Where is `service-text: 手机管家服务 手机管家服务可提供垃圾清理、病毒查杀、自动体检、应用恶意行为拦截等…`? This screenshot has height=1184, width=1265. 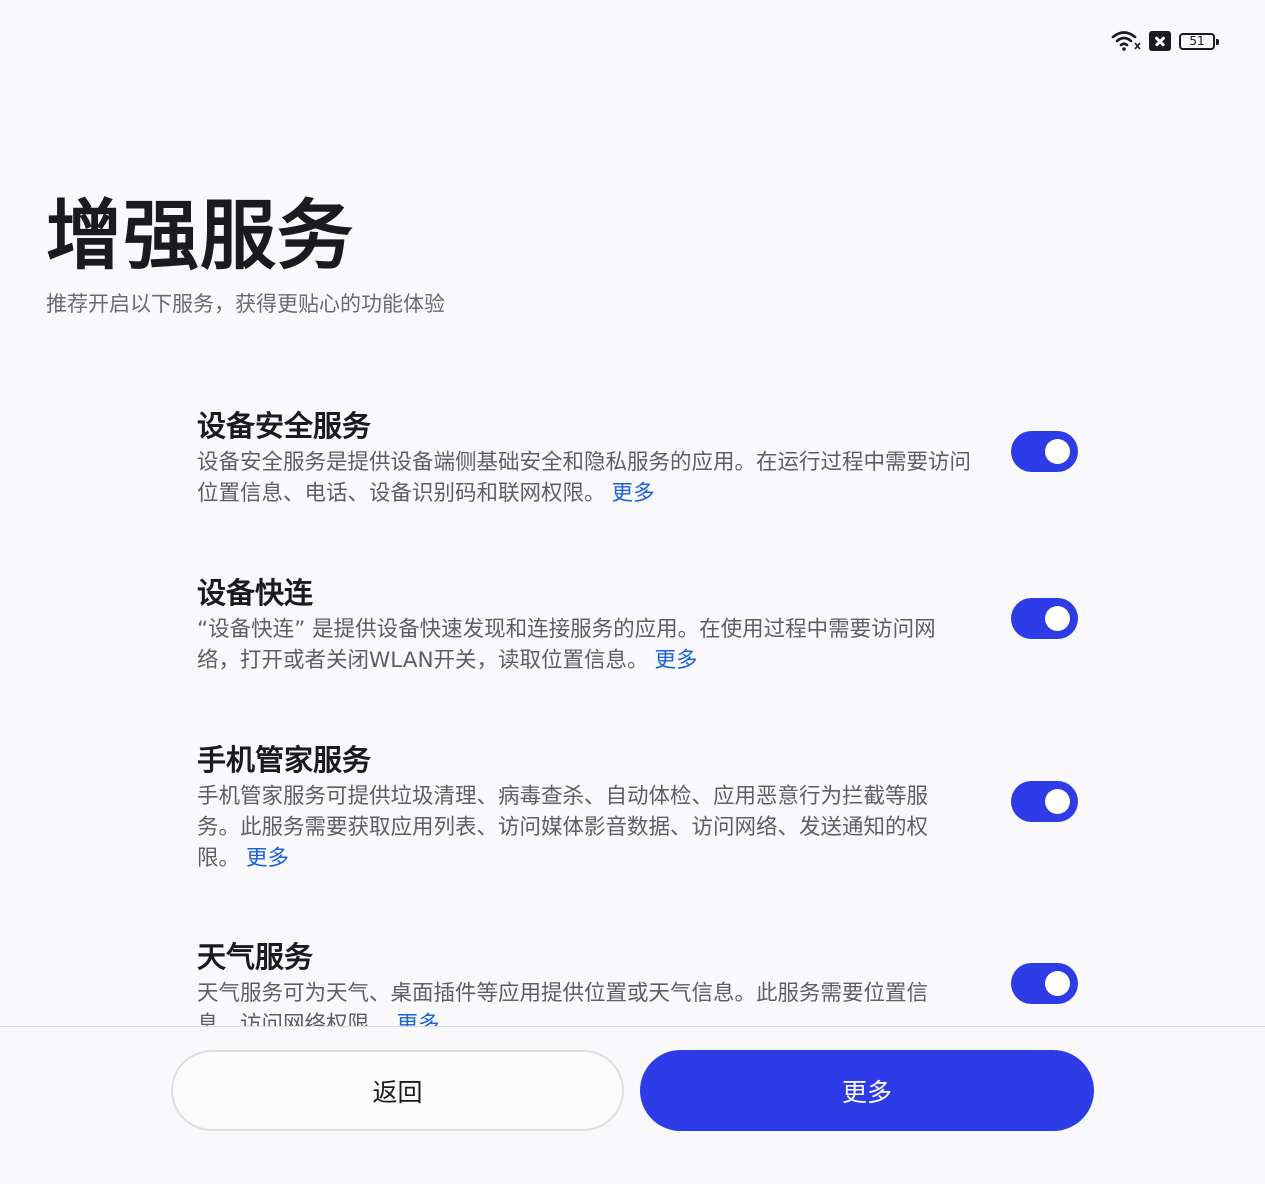
service-text: 手机管家服务 手机管家服务可提供垃圾清理、病毒查杀、自动体检、应用恶意行为拦截等… is located at coordinates (582, 807).